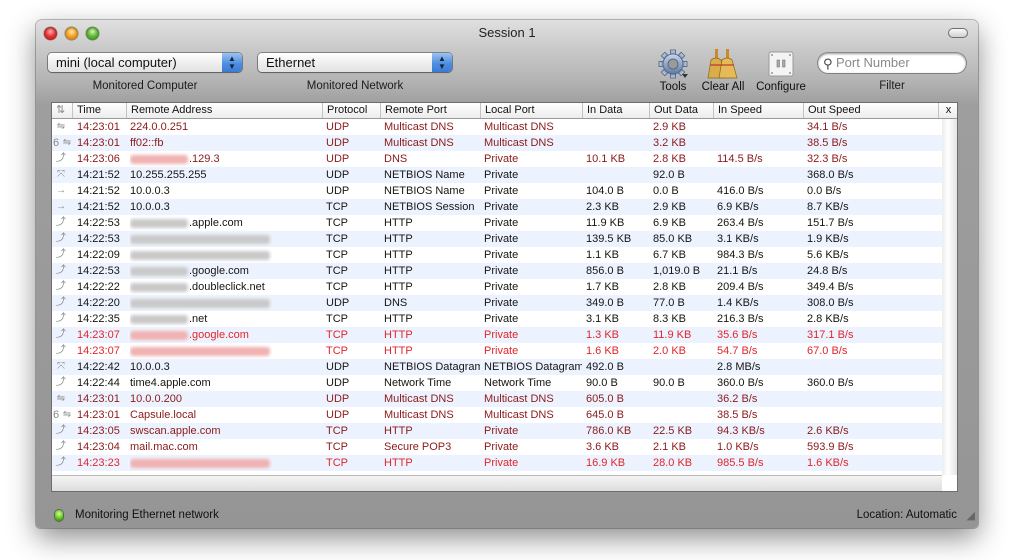  What do you see at coordinates (351, 110) in the screenshot?
I see `column-header-protocol: Protocol` at bounding box center [351, 110].